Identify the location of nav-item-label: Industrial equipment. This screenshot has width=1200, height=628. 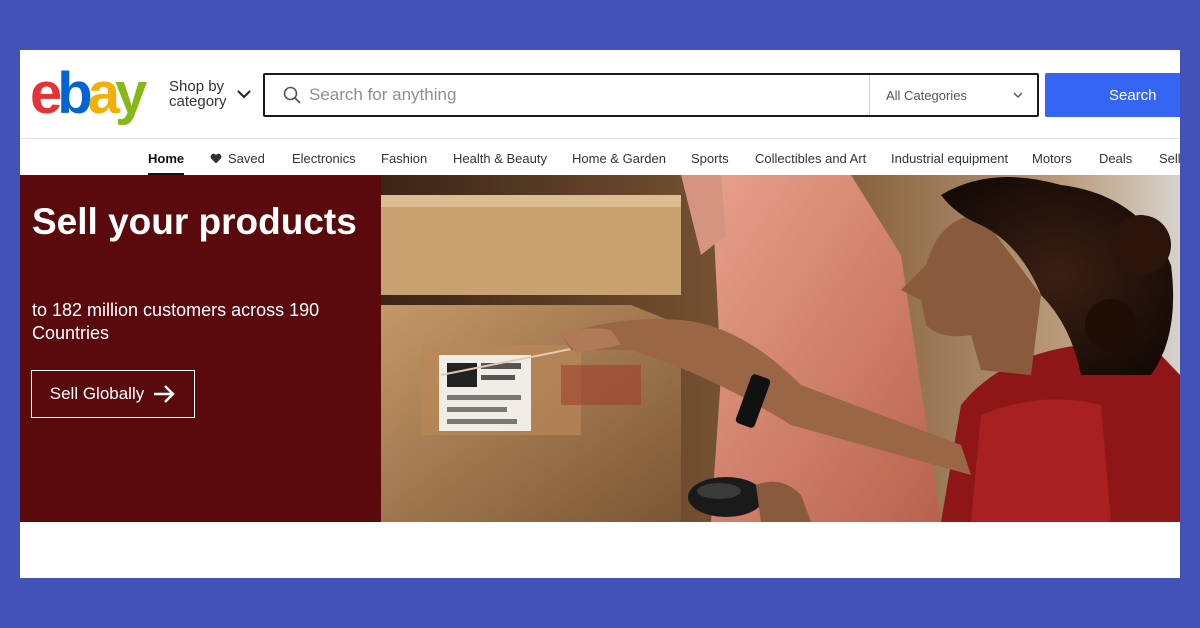
(950, 158).